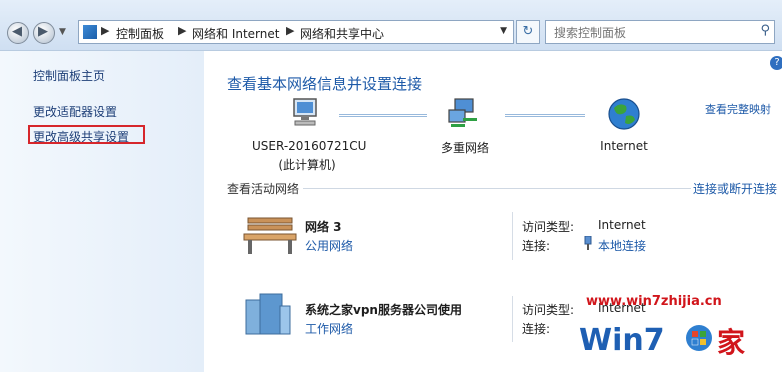 This screenshot has height=372, width=782. I want to click on work-network-building-icon, so click(268, 314).